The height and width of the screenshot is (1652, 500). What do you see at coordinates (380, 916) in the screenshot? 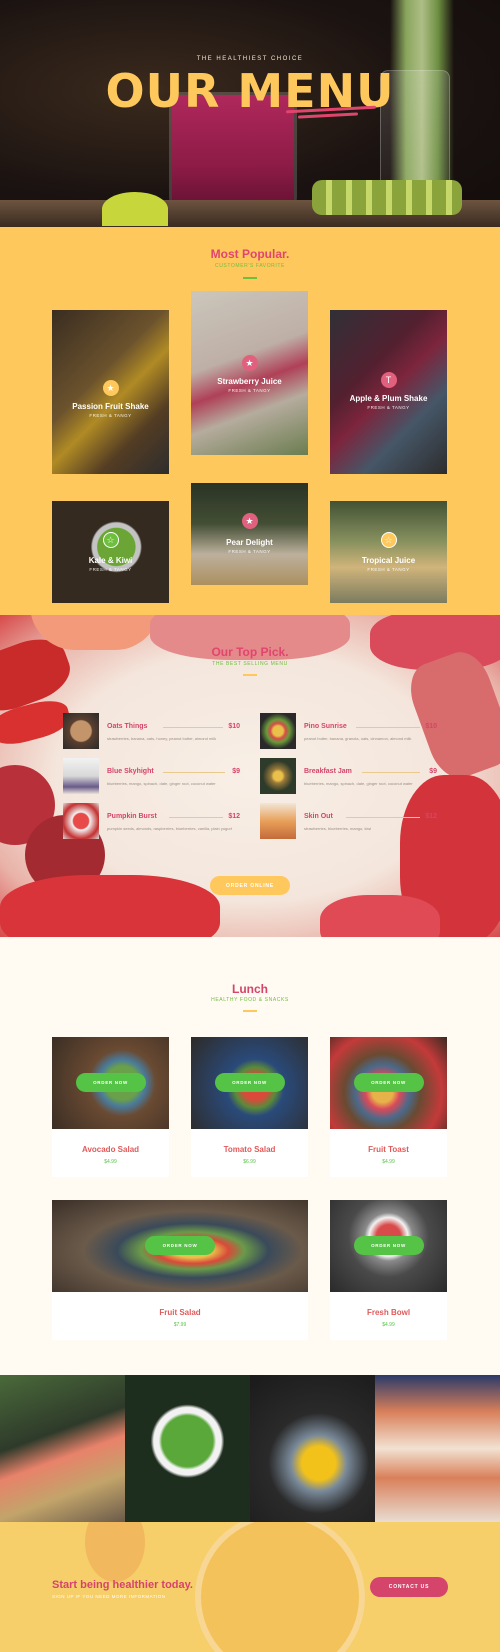
I see `radishes-image` at bounding box center [380, 916].